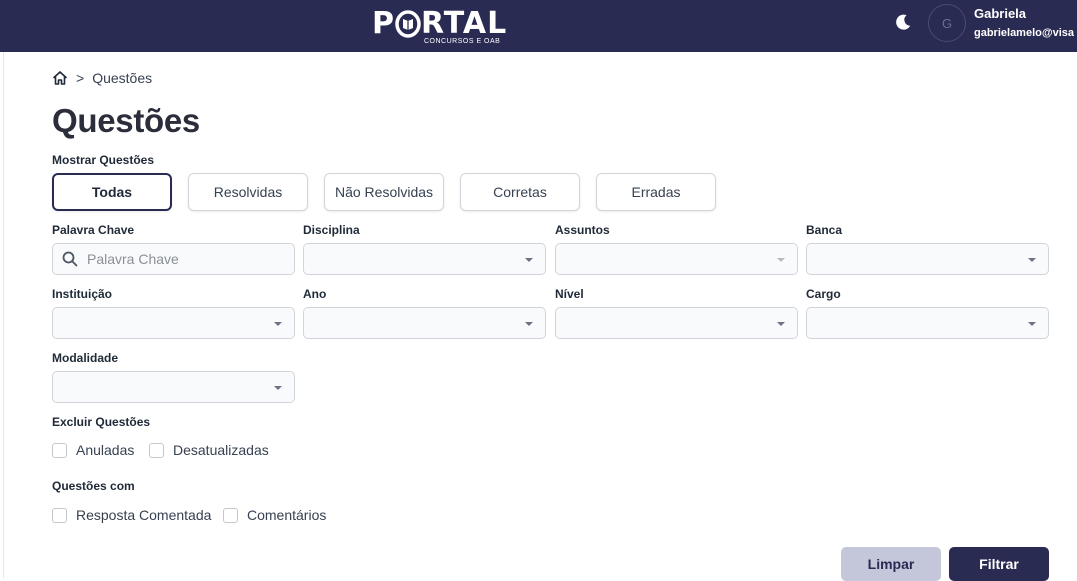 This screenshot has width=1077, height=581. I want to click on ano-select, so click(424, 323).